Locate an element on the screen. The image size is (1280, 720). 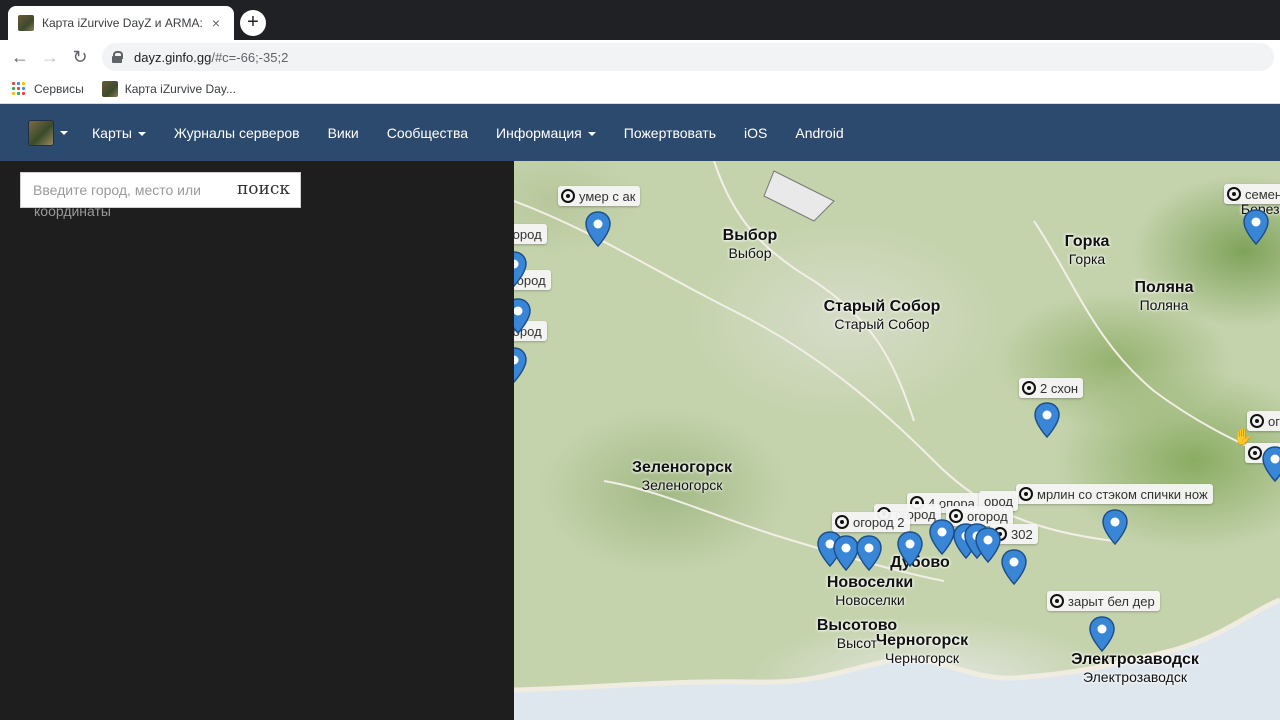
forward-arrow-icon: → is located at coordinates (50, 57).